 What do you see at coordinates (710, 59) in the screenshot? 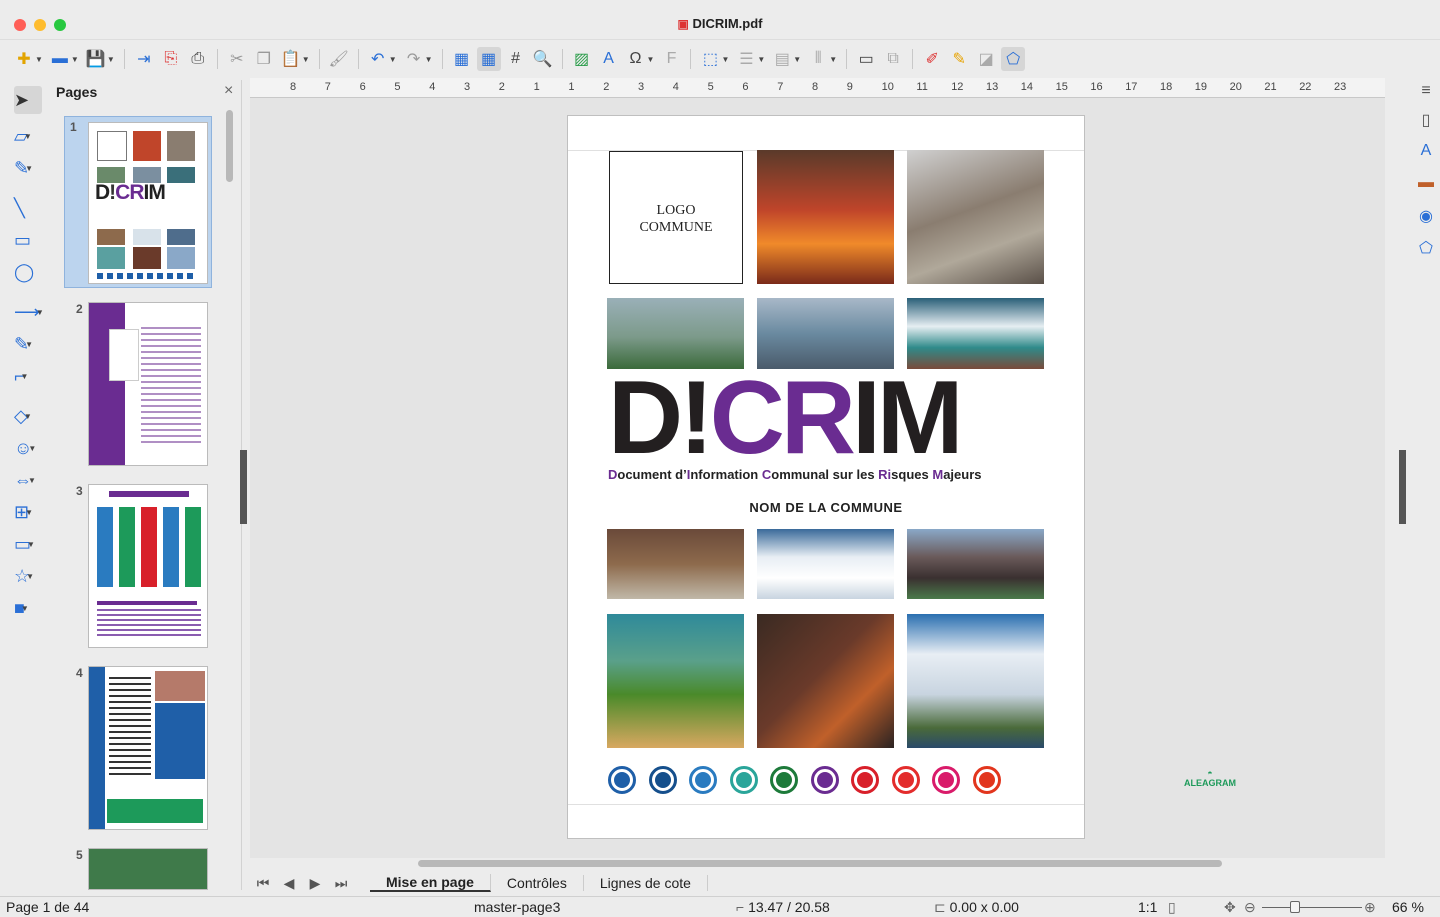
I see `transformations-icon: ⬚` at bounding box center [710, 59].